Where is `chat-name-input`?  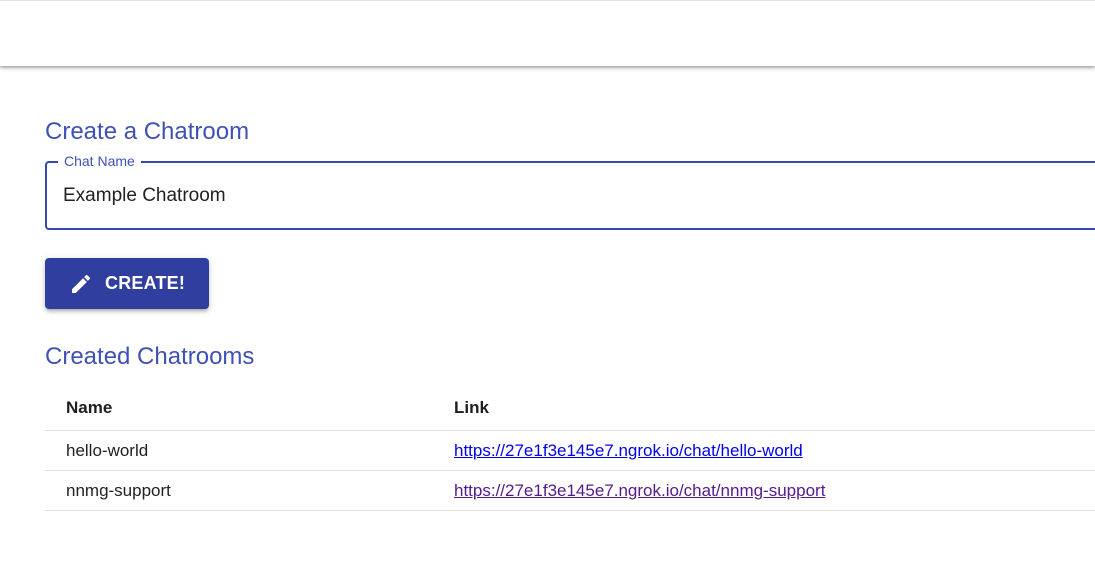
chat-name-input is located at coordinates (513, 196).